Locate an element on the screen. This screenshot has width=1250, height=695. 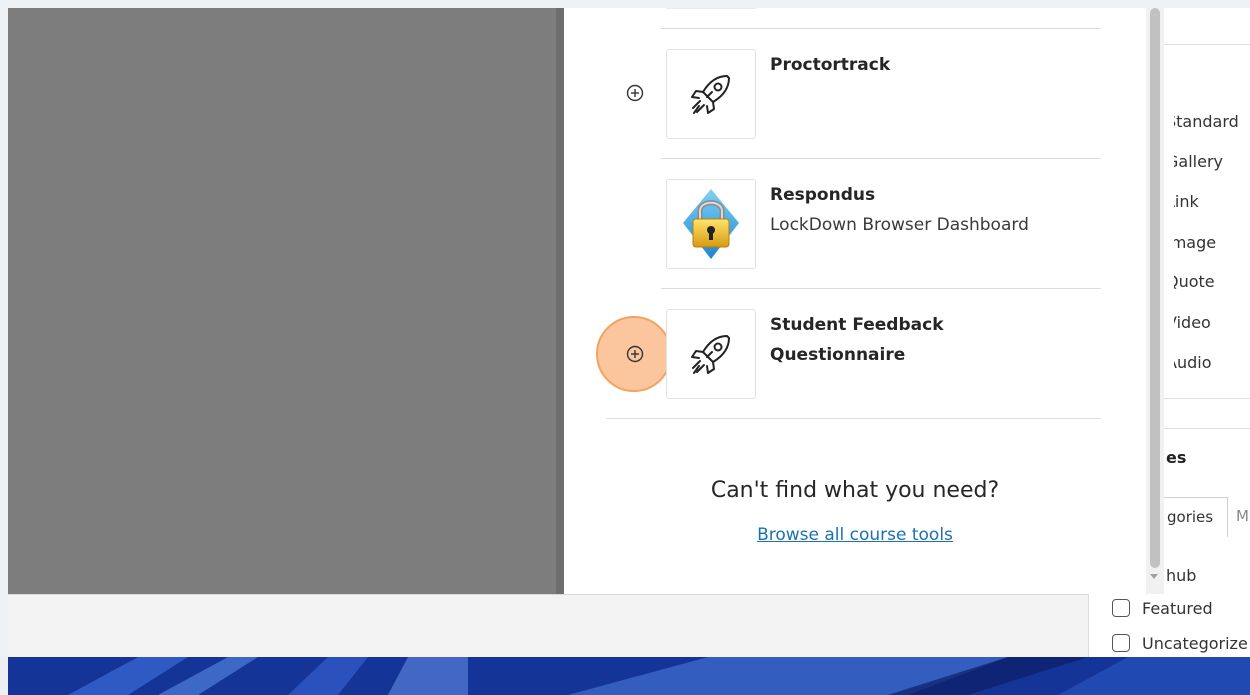
respondus-title: Respondus is located at coordinates (823, 195).